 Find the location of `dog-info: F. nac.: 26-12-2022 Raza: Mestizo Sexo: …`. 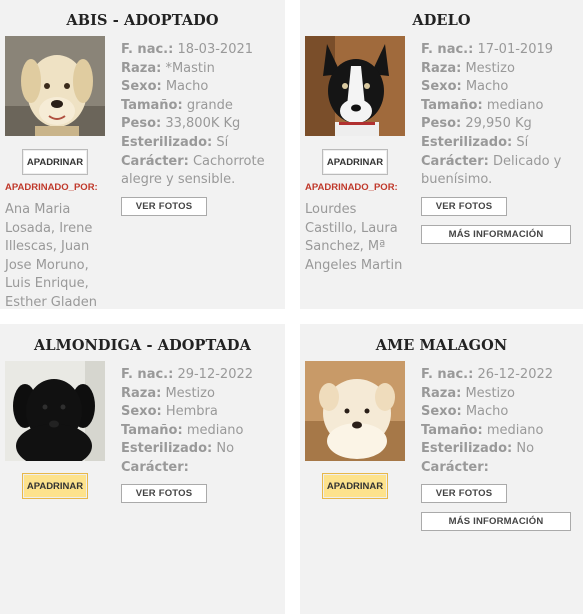

dog-info: F. nac.: 26-12-2022 Raza: Mestizo Sexo: … is located at coordinates (496, 422).